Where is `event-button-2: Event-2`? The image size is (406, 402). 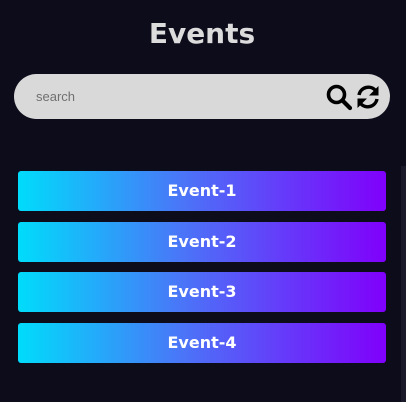 event-button-2: Event-2 is located at coordinates (202, 241).